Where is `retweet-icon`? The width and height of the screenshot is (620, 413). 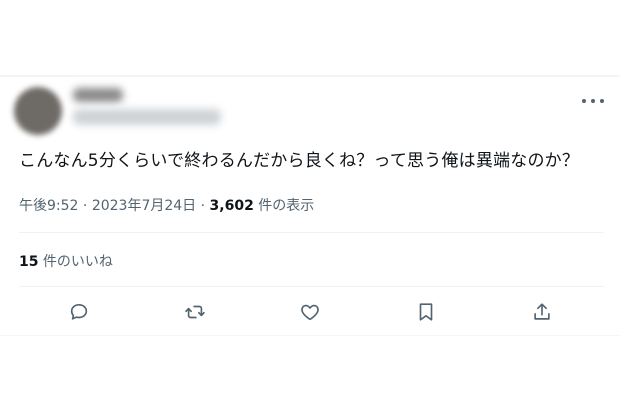
retweet-icon is located at coordinates (195, 312).